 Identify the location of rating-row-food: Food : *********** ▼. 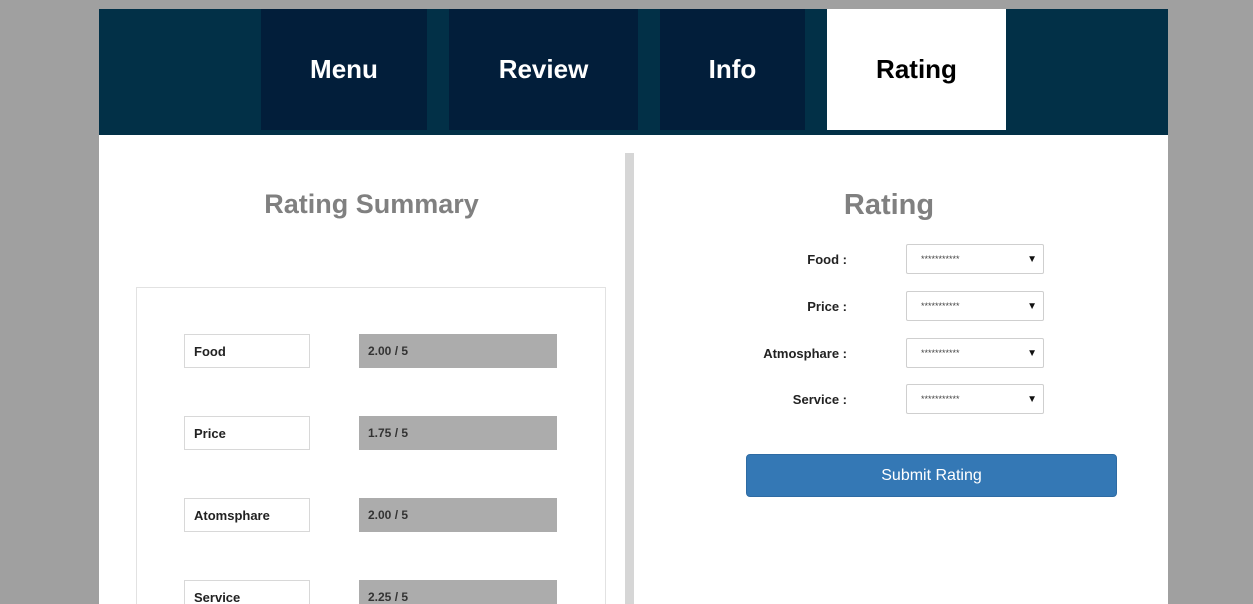
(633, 260).